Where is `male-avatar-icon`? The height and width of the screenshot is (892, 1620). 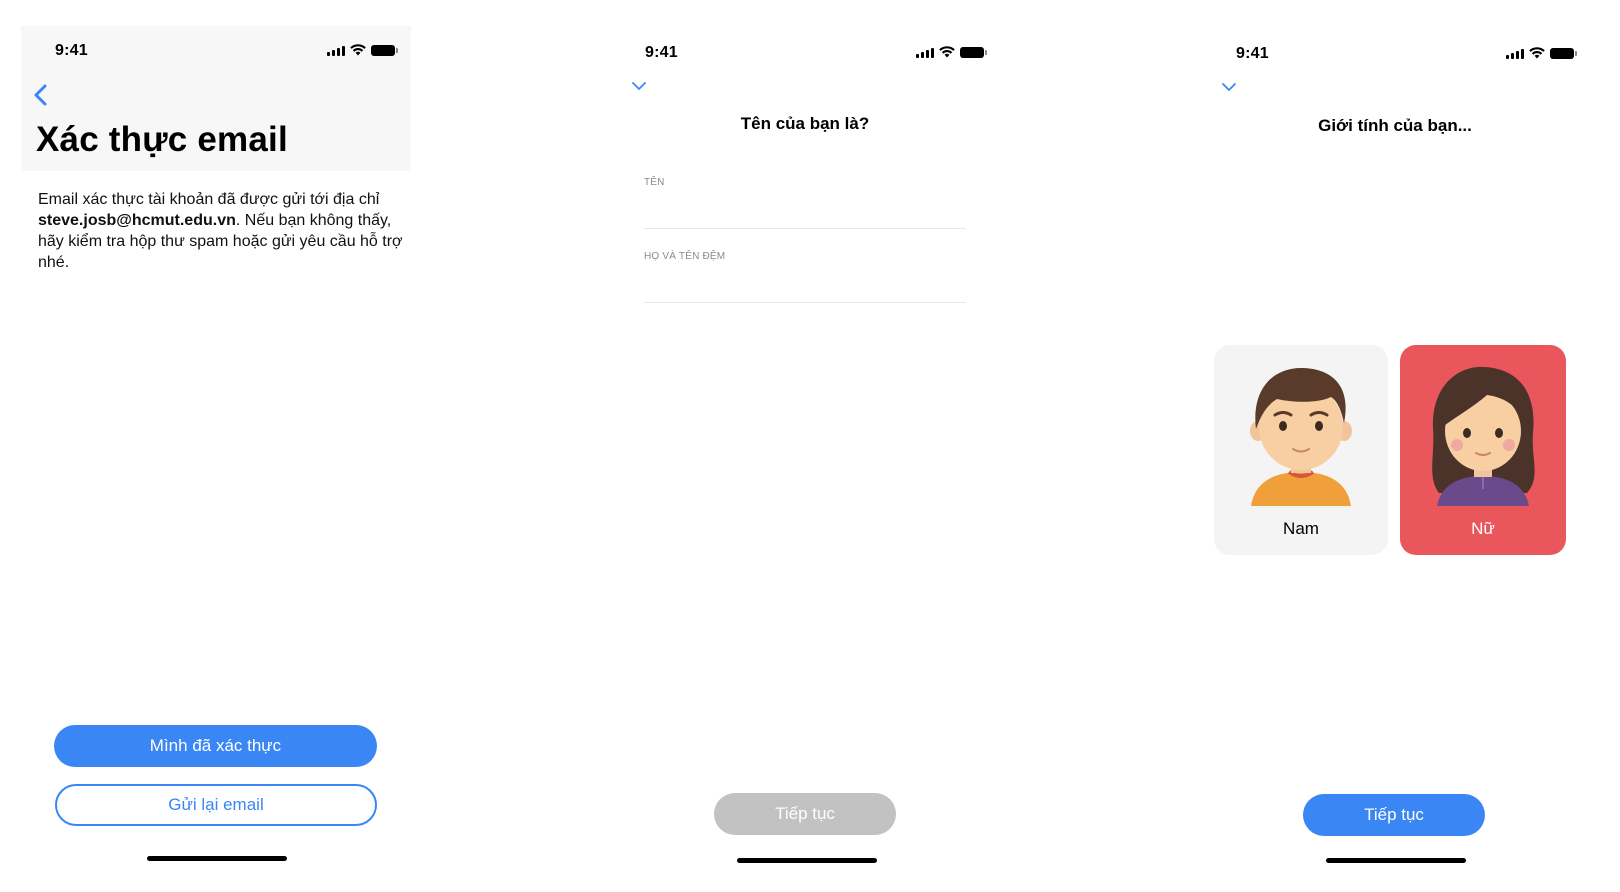
male-avatar-icon is located at coordinates (1301, 436).